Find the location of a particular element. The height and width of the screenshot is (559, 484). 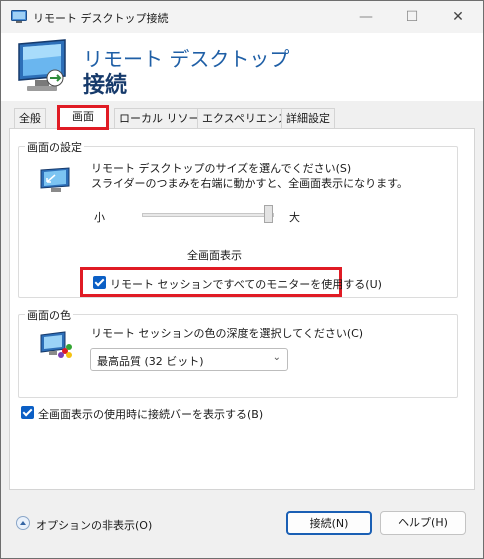

tab-general: 全般 is located at coordinates (30, 118).